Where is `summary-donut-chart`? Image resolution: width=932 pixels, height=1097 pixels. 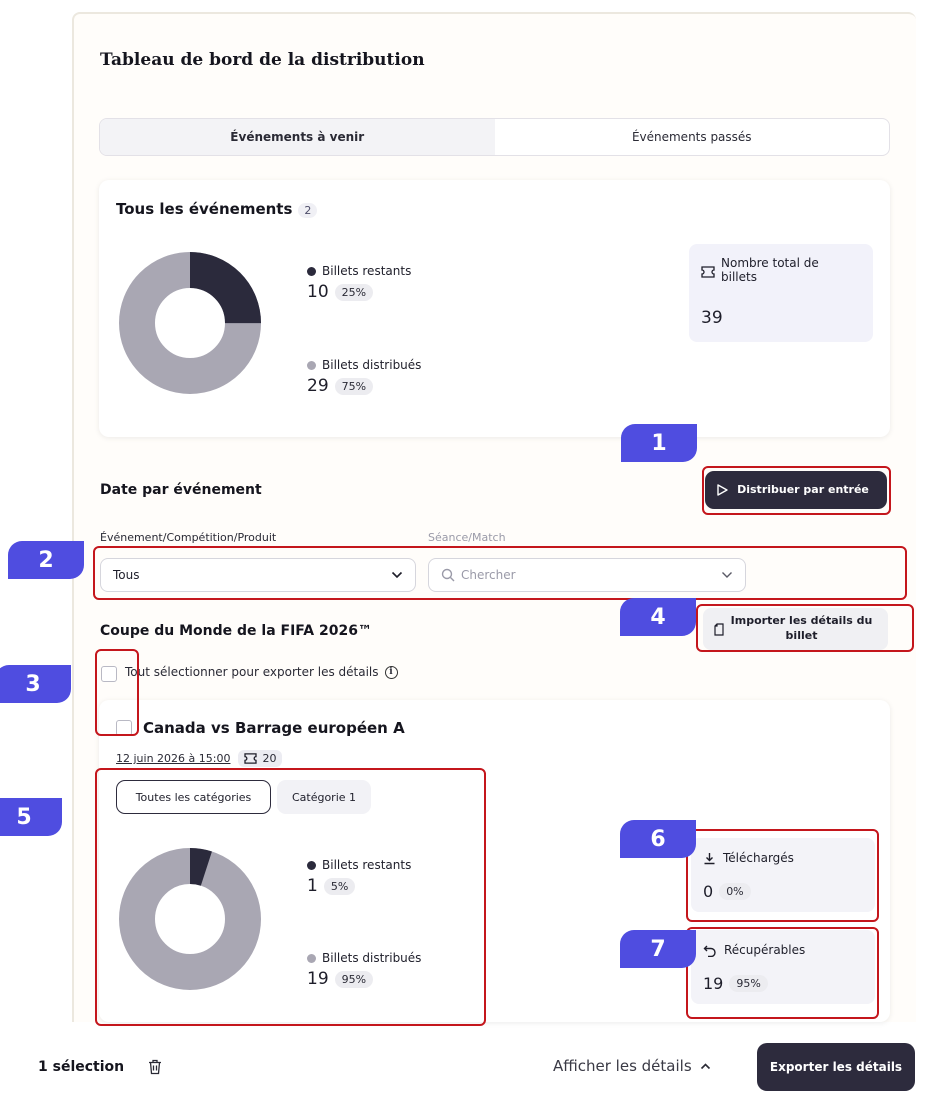
summary-donut-chart is located at coordinates (190, 323).